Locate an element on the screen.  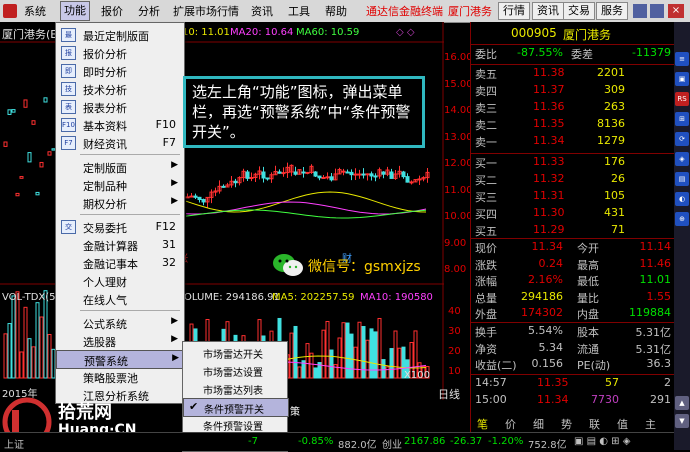
menu-tools: 工具 is located at coordinates (299, 11).